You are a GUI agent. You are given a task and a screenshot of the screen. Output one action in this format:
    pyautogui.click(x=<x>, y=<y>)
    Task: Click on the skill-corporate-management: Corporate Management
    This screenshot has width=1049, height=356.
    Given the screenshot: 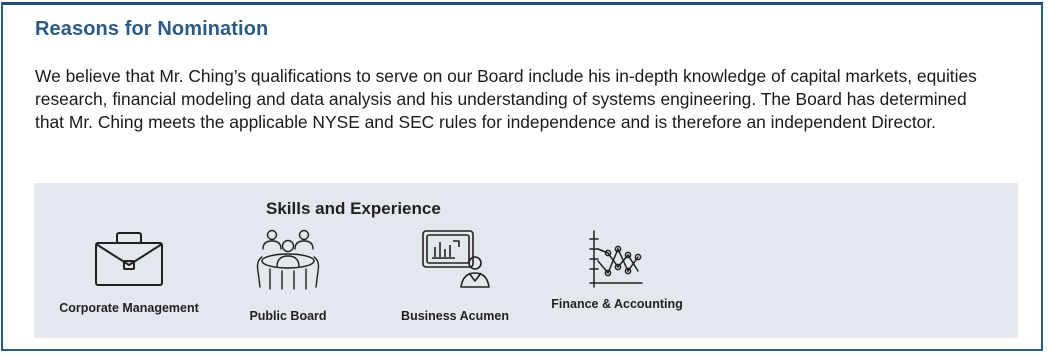 What is the action you would take?
    pyautogui.click(x=129, y=271)
    